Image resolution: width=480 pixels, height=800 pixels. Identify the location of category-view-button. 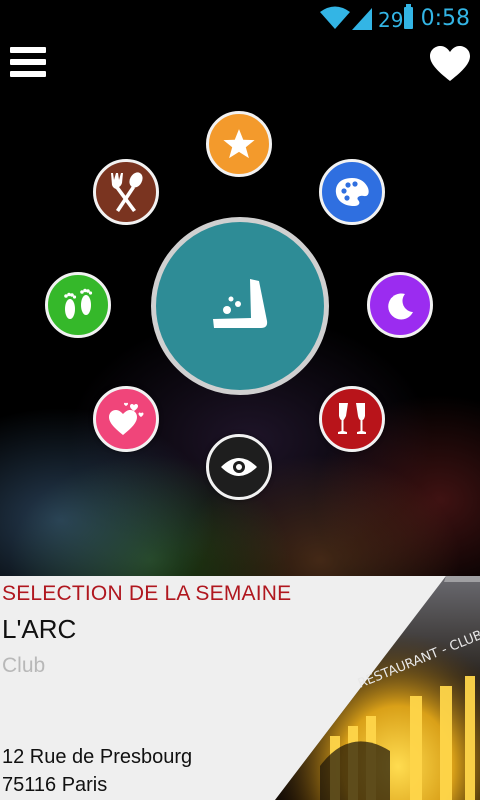
(239, 467).